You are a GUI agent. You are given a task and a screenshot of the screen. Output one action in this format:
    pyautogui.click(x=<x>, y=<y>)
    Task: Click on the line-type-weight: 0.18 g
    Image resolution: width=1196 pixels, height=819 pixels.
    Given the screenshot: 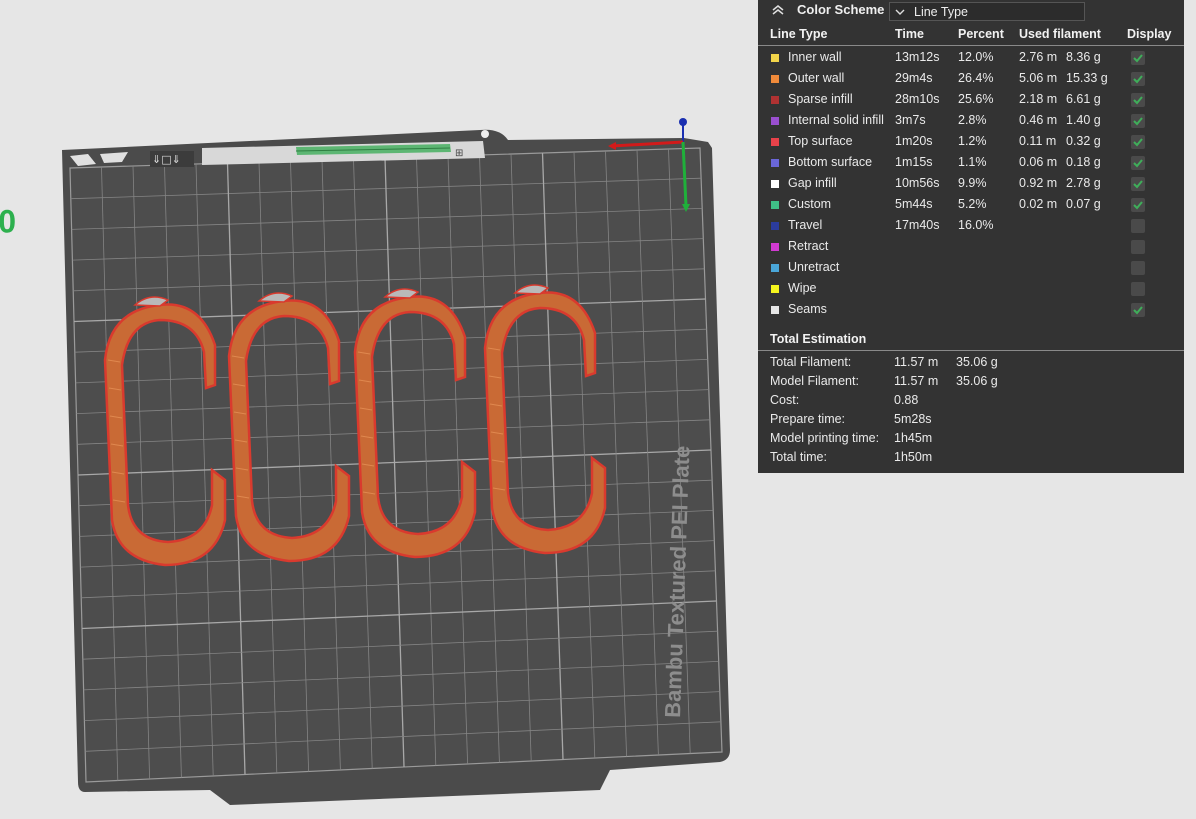 What is the action you would take?
    pyautogui.click(x=1083, y=162)
    